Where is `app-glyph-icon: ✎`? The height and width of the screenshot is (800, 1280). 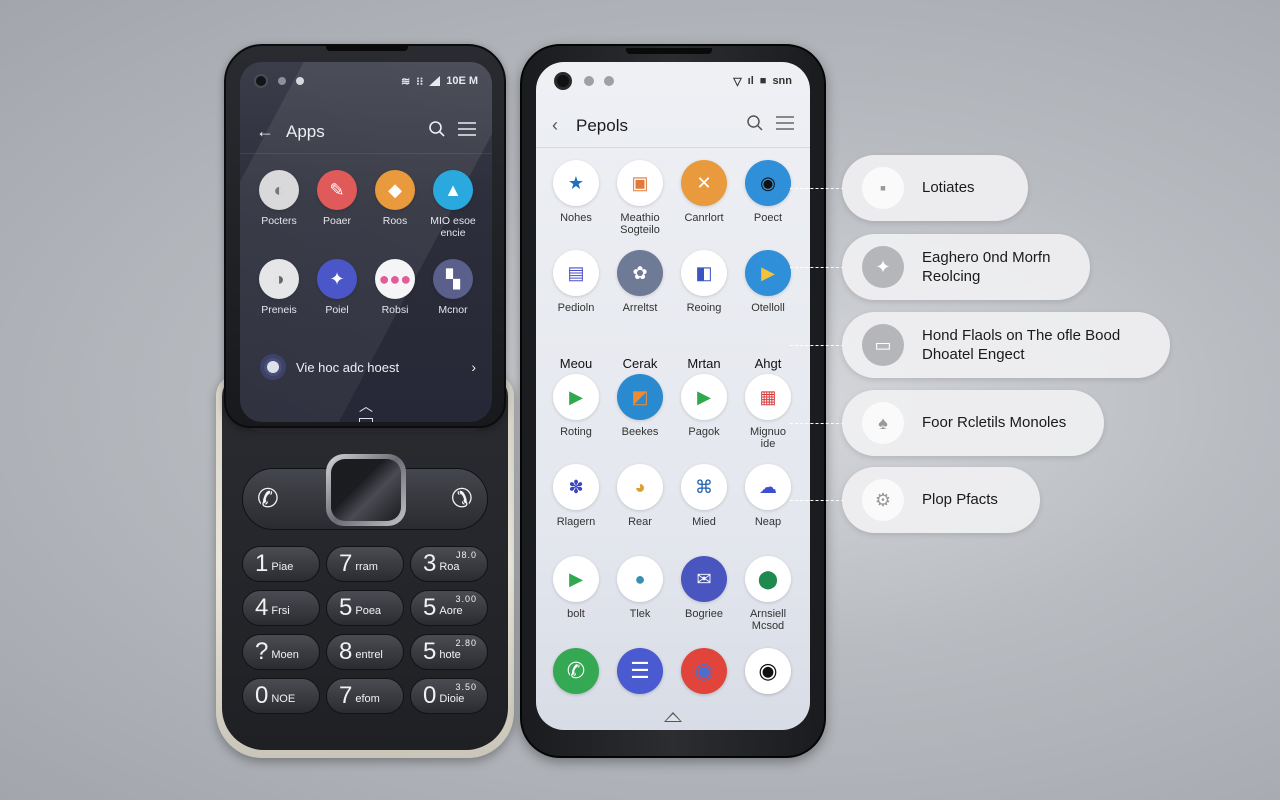
app-glyph-icon: ✎ is located at coordinates (337, 189).